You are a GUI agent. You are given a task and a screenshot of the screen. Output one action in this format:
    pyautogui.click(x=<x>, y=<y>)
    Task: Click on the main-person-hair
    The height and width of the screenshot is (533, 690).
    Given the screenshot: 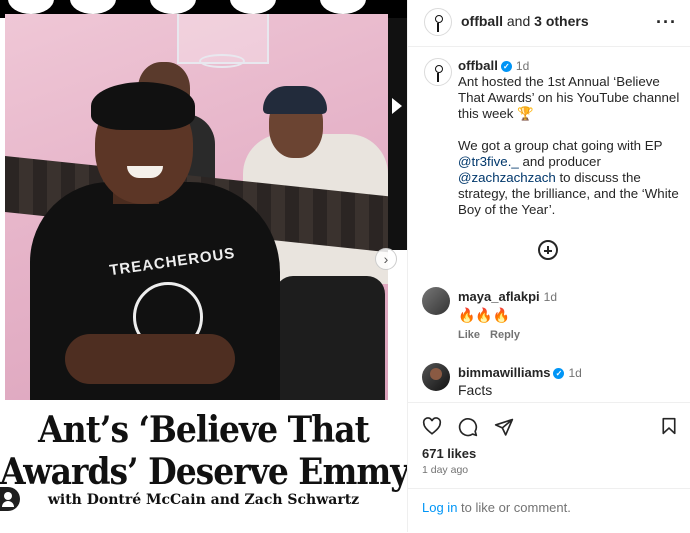 What is the action you would take?
    pyautogui.click(x=143, y=106)
    